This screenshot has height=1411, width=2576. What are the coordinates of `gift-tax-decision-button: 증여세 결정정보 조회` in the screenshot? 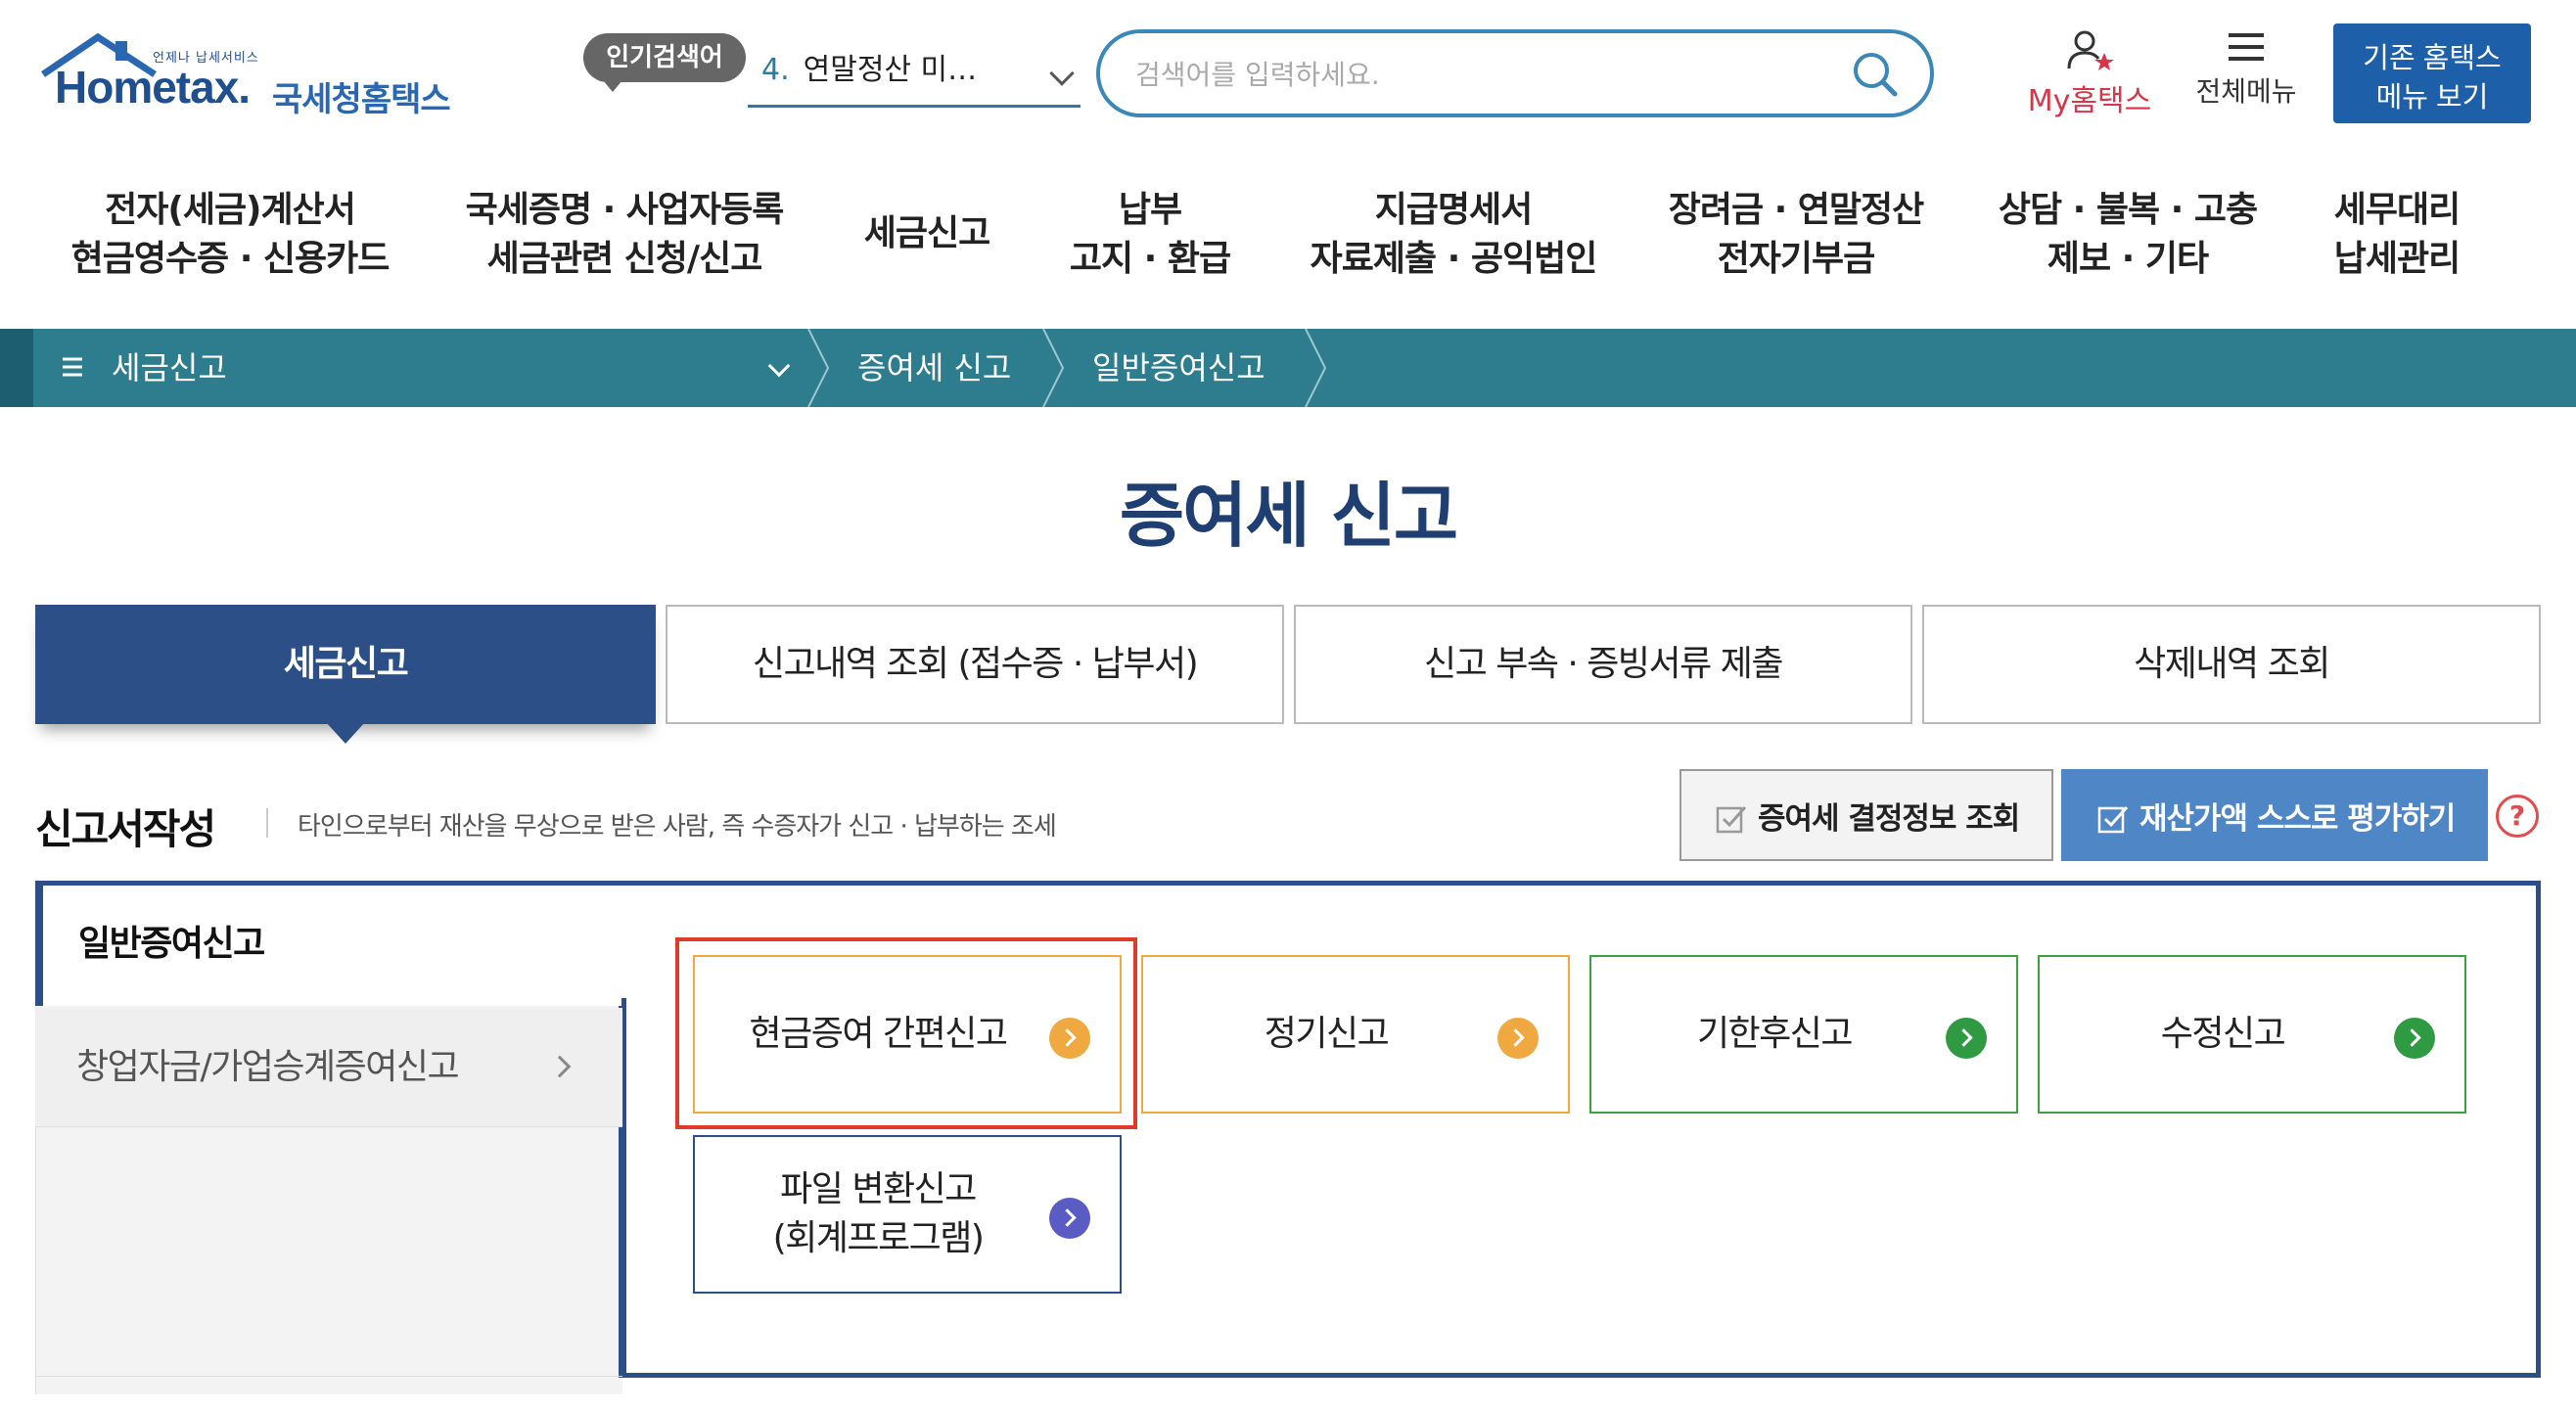 It's located at (1866, 815).